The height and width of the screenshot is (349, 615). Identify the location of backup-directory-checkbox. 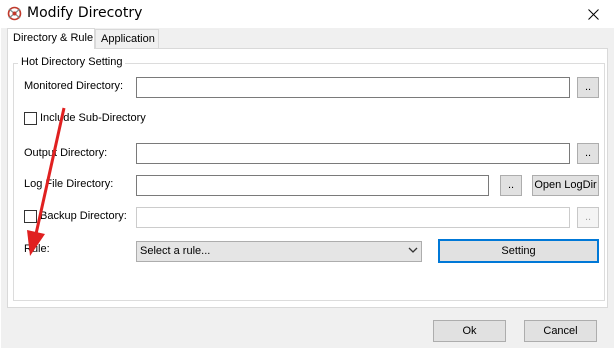
(30, 216).